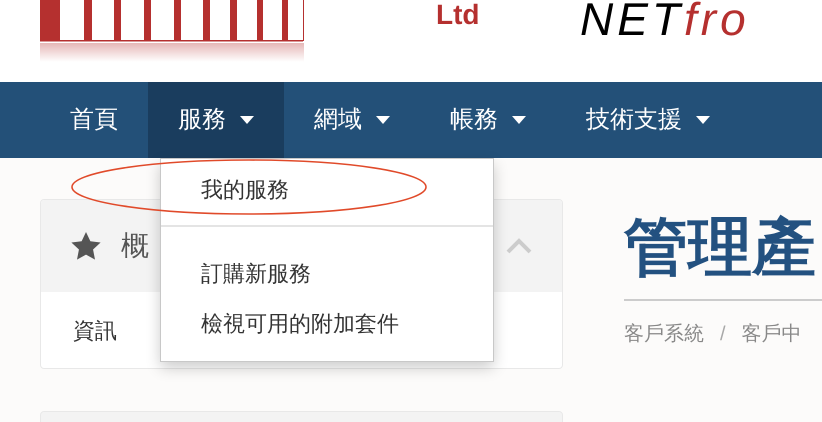  What do you see at coordinates (86, 246) in the screenshot?
I see `star-icon` at bounding box center [86, 246].